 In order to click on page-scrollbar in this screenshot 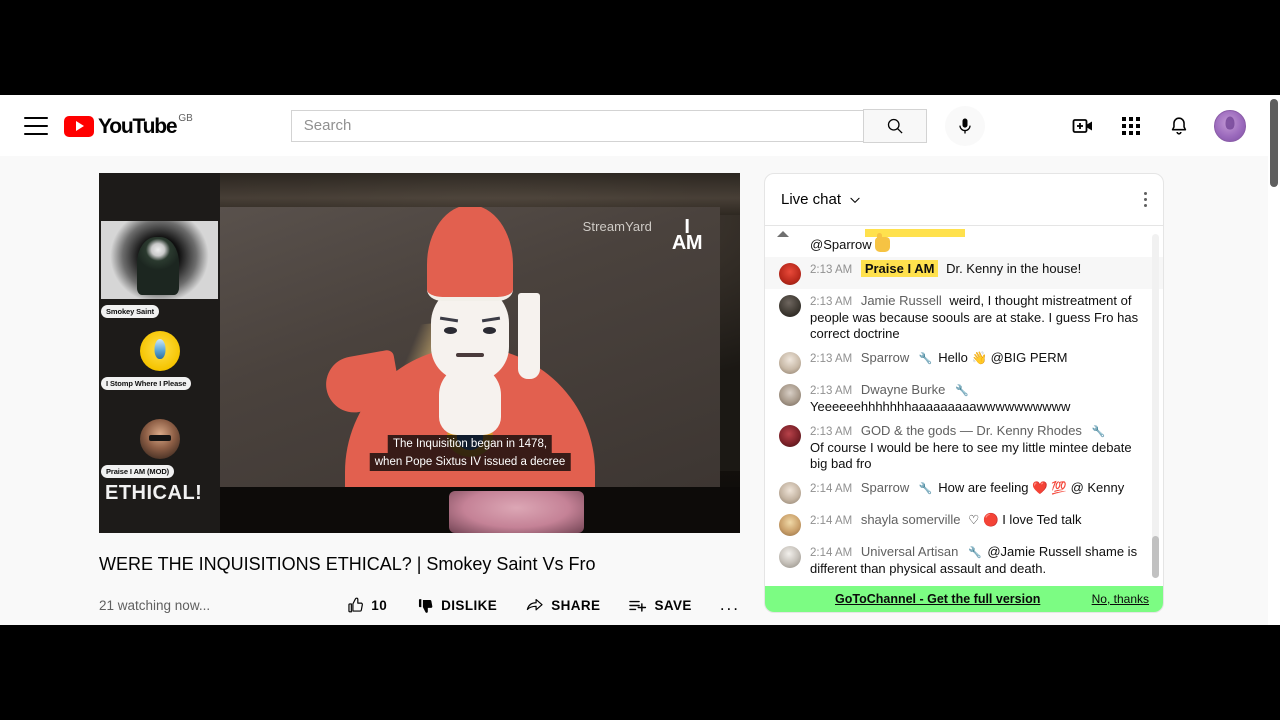, I will do `click(1274, 360)`.